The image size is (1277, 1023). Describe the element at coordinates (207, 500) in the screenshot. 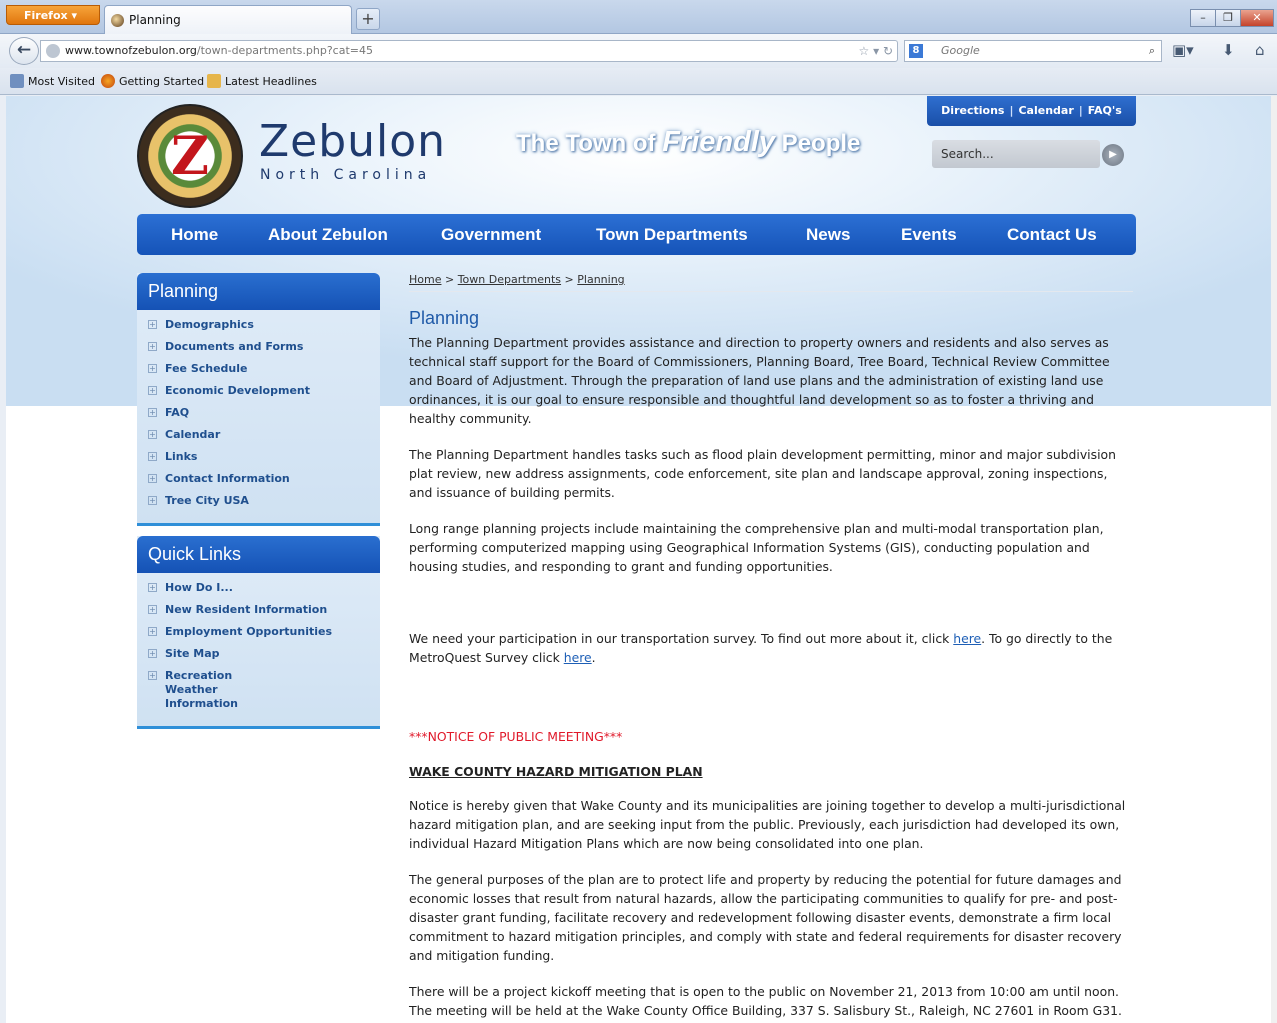

I see `sidebar-item-label: Tree City USA` at that location.